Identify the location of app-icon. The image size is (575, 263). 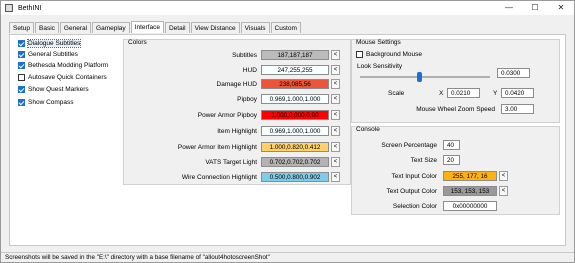
(9, 8).